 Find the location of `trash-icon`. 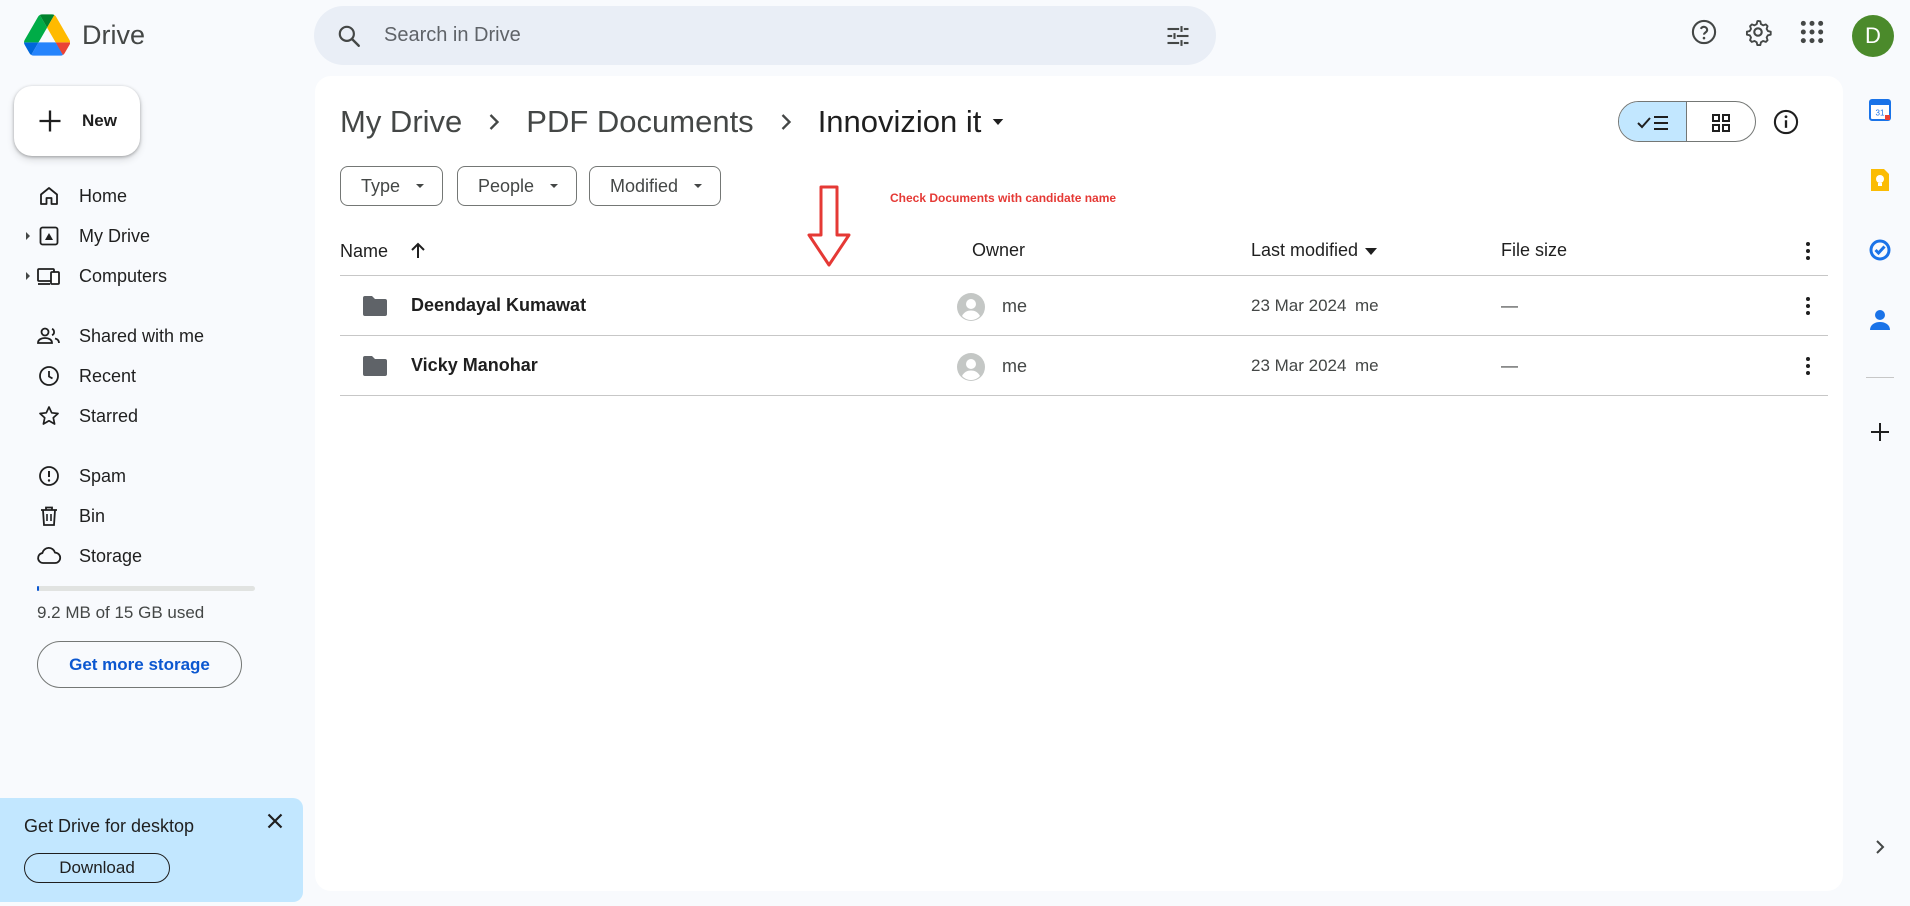

trash-icon is located at coordinates (49, 516).